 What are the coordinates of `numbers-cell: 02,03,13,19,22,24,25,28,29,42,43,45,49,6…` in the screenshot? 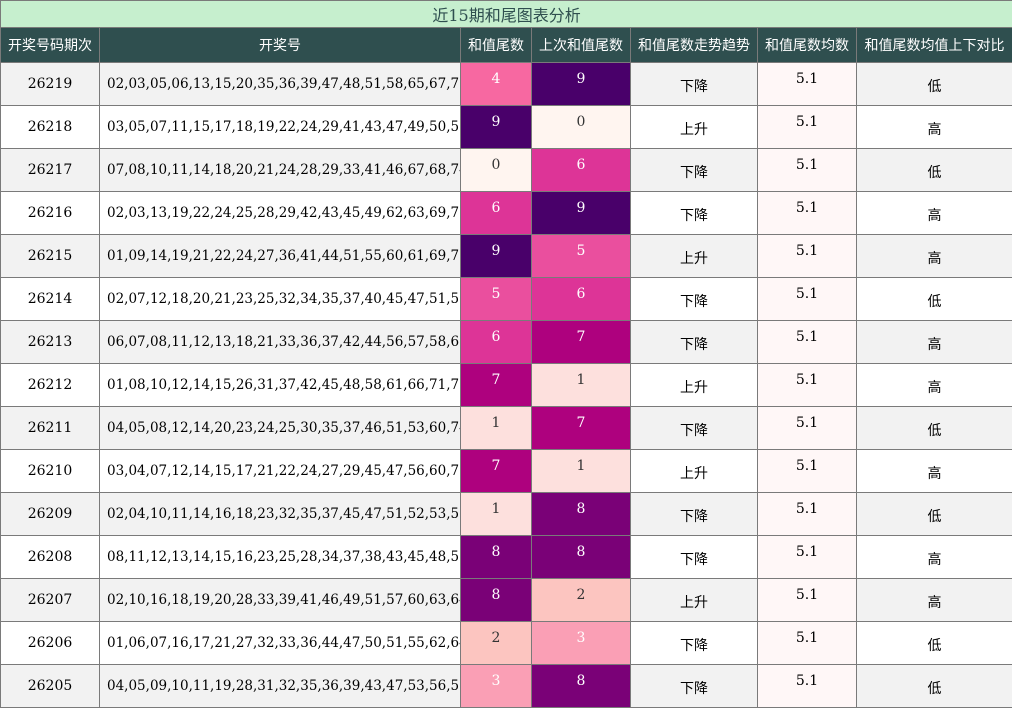 It's located at (280, 213).